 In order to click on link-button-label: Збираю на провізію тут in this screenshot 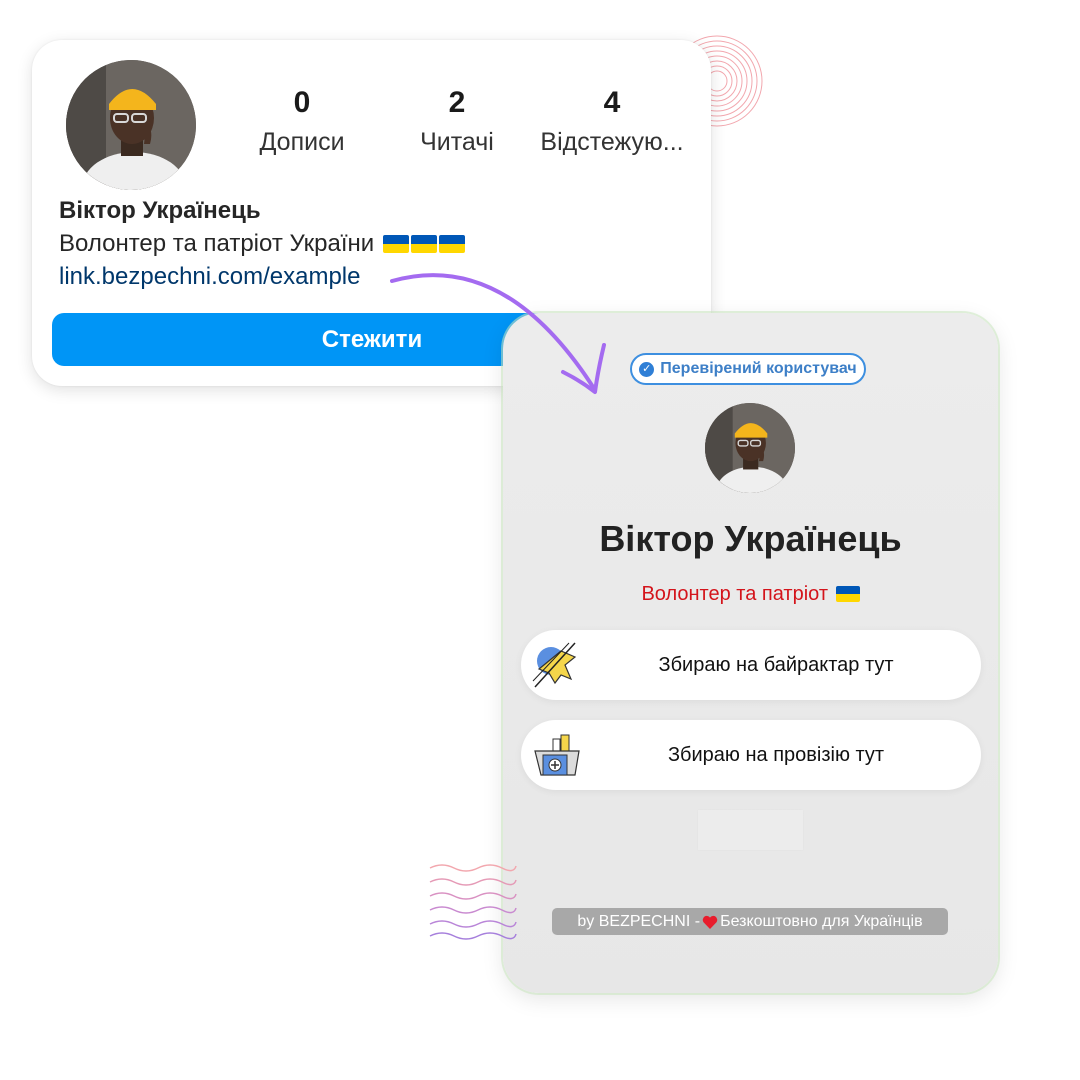, I will do `click(776, 755)`.